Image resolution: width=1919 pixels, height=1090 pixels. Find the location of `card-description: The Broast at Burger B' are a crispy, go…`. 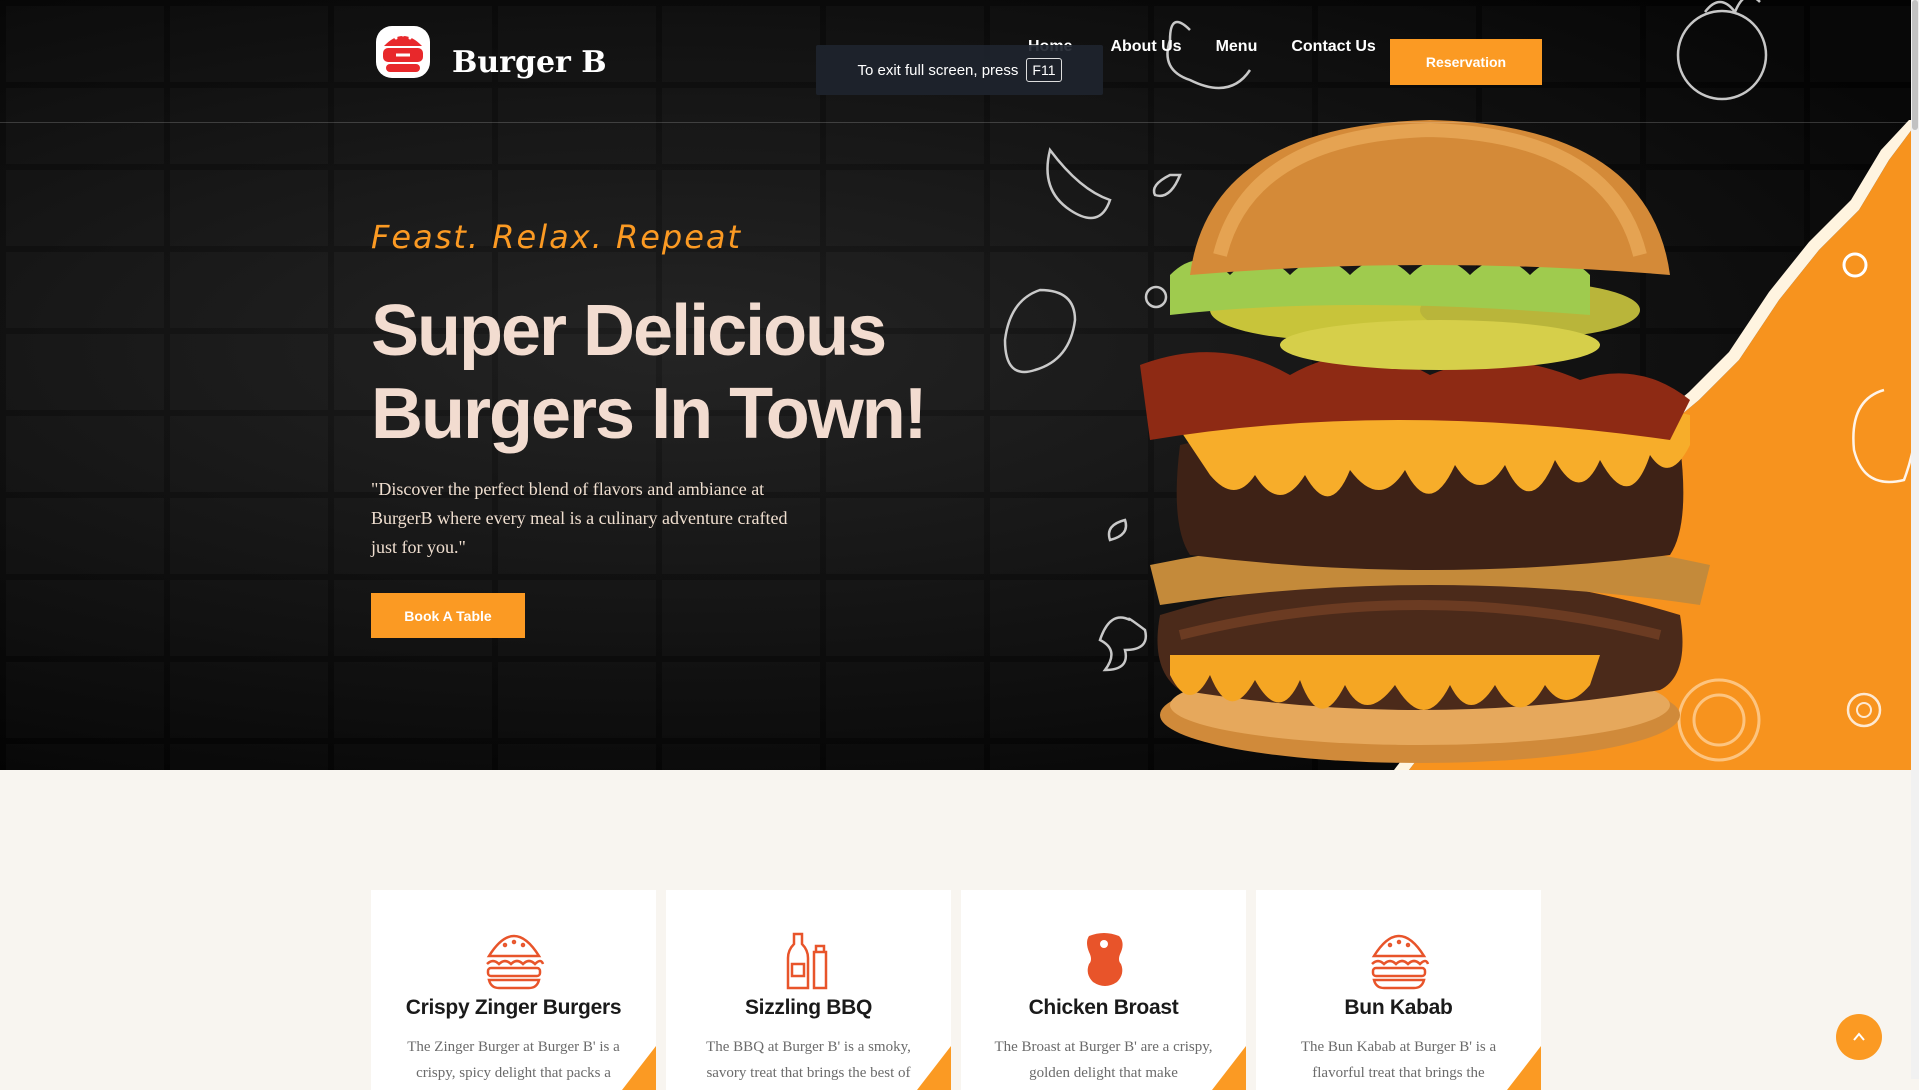

card-description: The Broast at Burger B' are a crispy, go… is located at coordinates (1103, 1060).